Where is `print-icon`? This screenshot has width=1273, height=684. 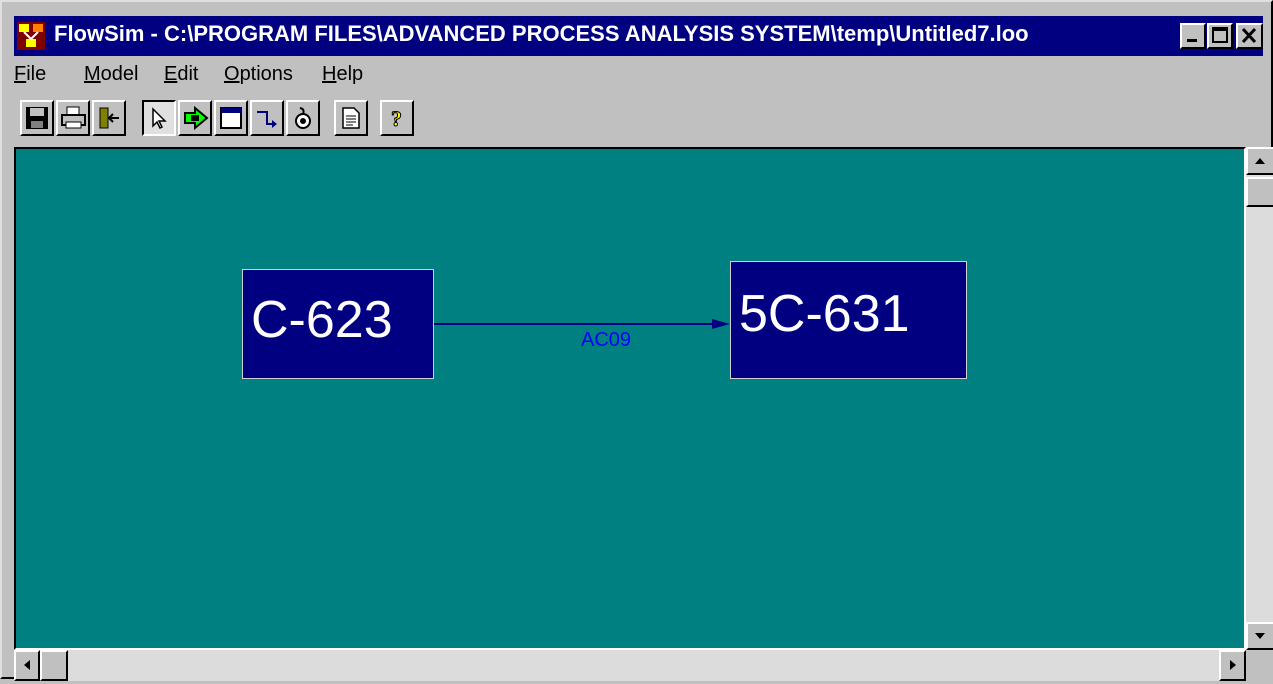
print-icon is located at coordinates (73, 117).